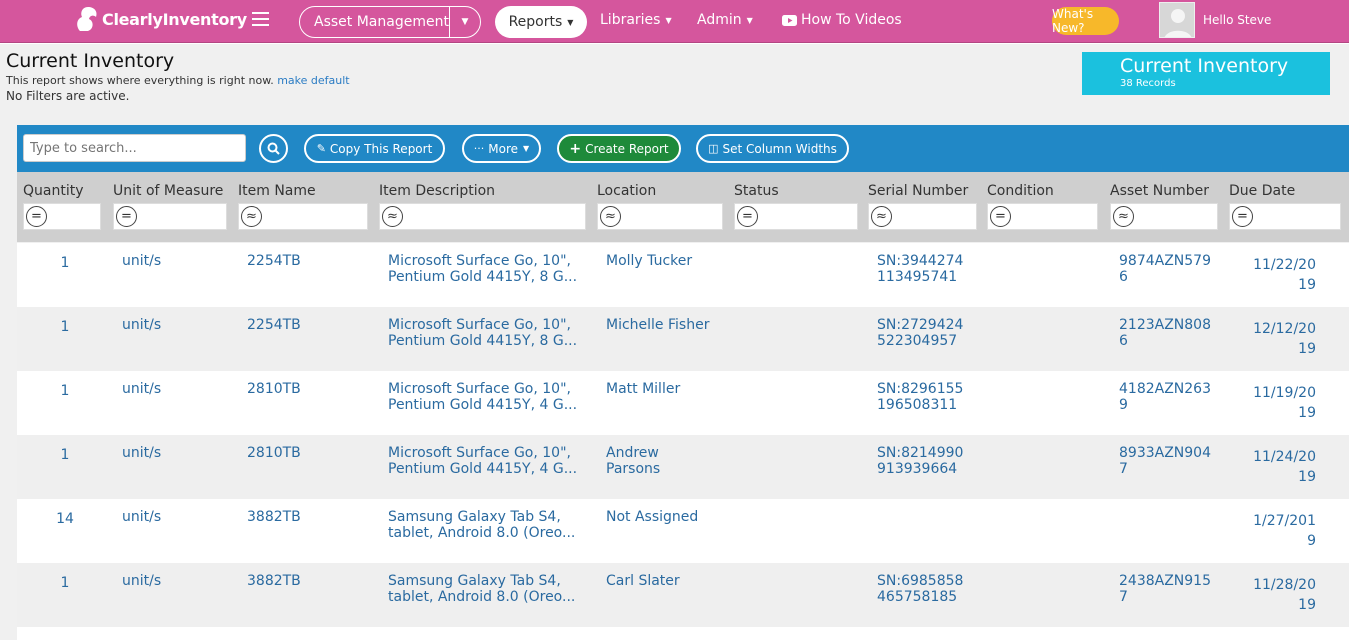 Image resolution: width=1349 pixels, height=640 pixels. I want to click on cell-due-date: 11/24/20 19, so click(1277, 467).